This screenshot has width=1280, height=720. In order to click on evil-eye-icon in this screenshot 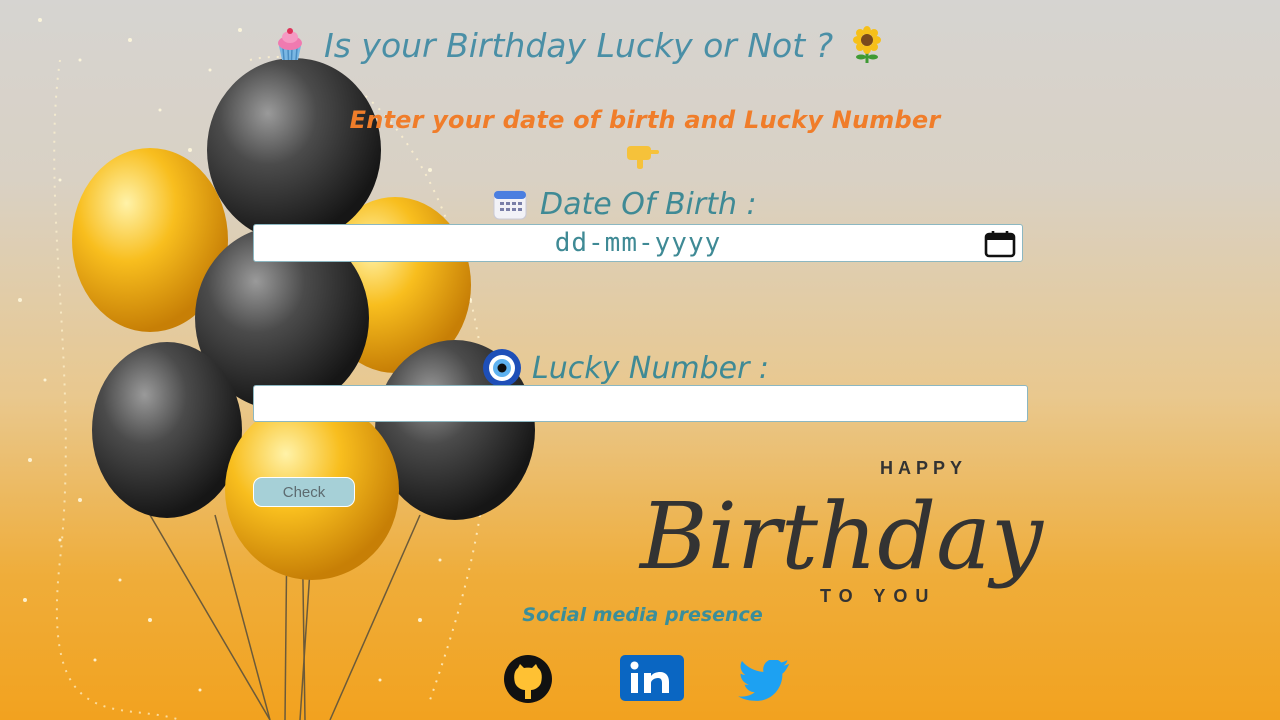, I will do `click(502, 368)`.